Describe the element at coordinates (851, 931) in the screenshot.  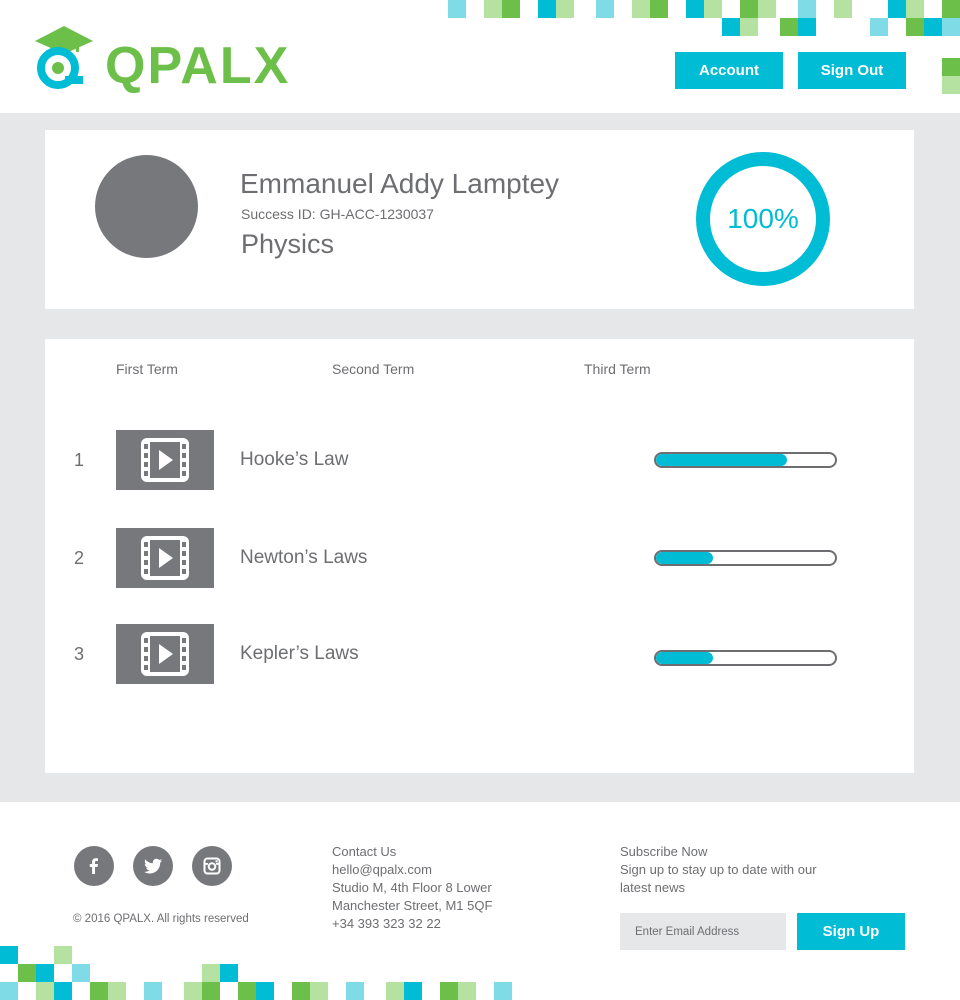
I see `sign-up-button: Sign Up` at that location.